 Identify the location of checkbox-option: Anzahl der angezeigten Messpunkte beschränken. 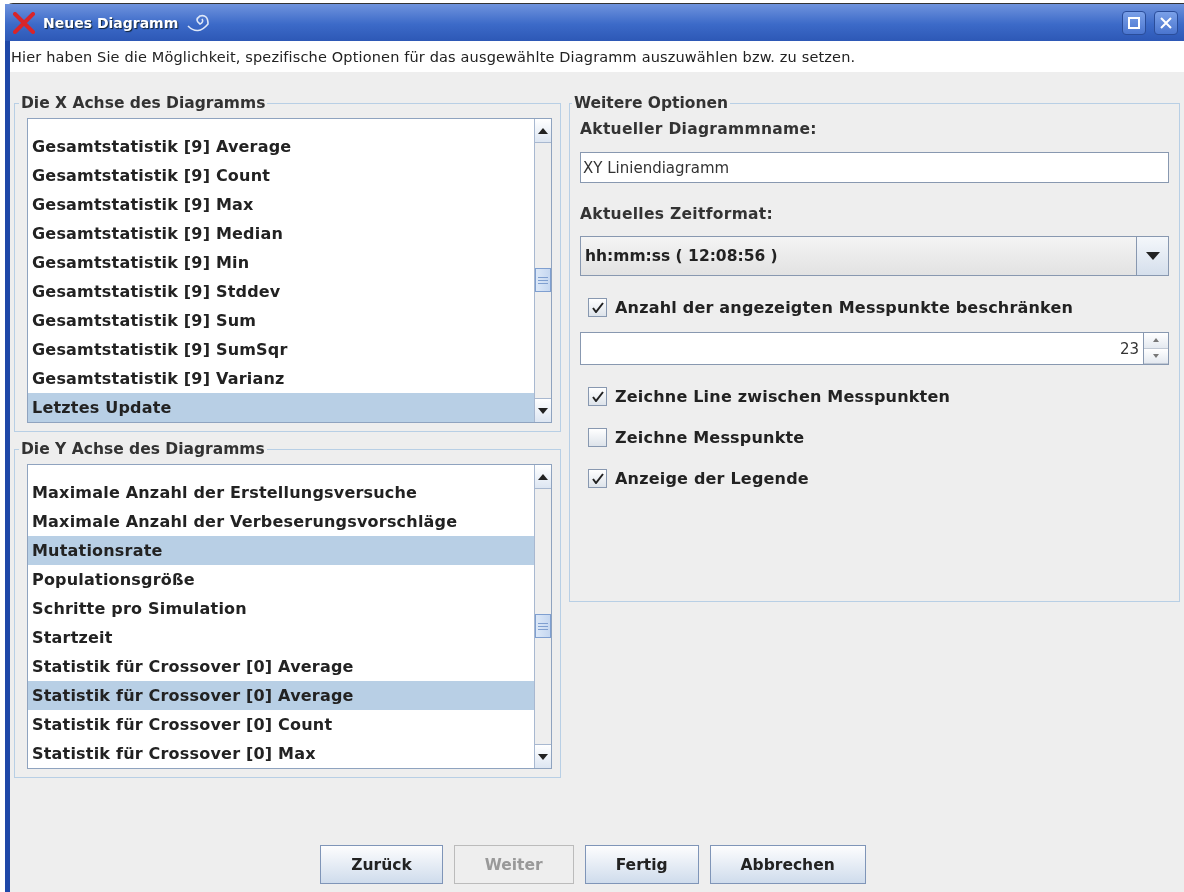
(878, 307).